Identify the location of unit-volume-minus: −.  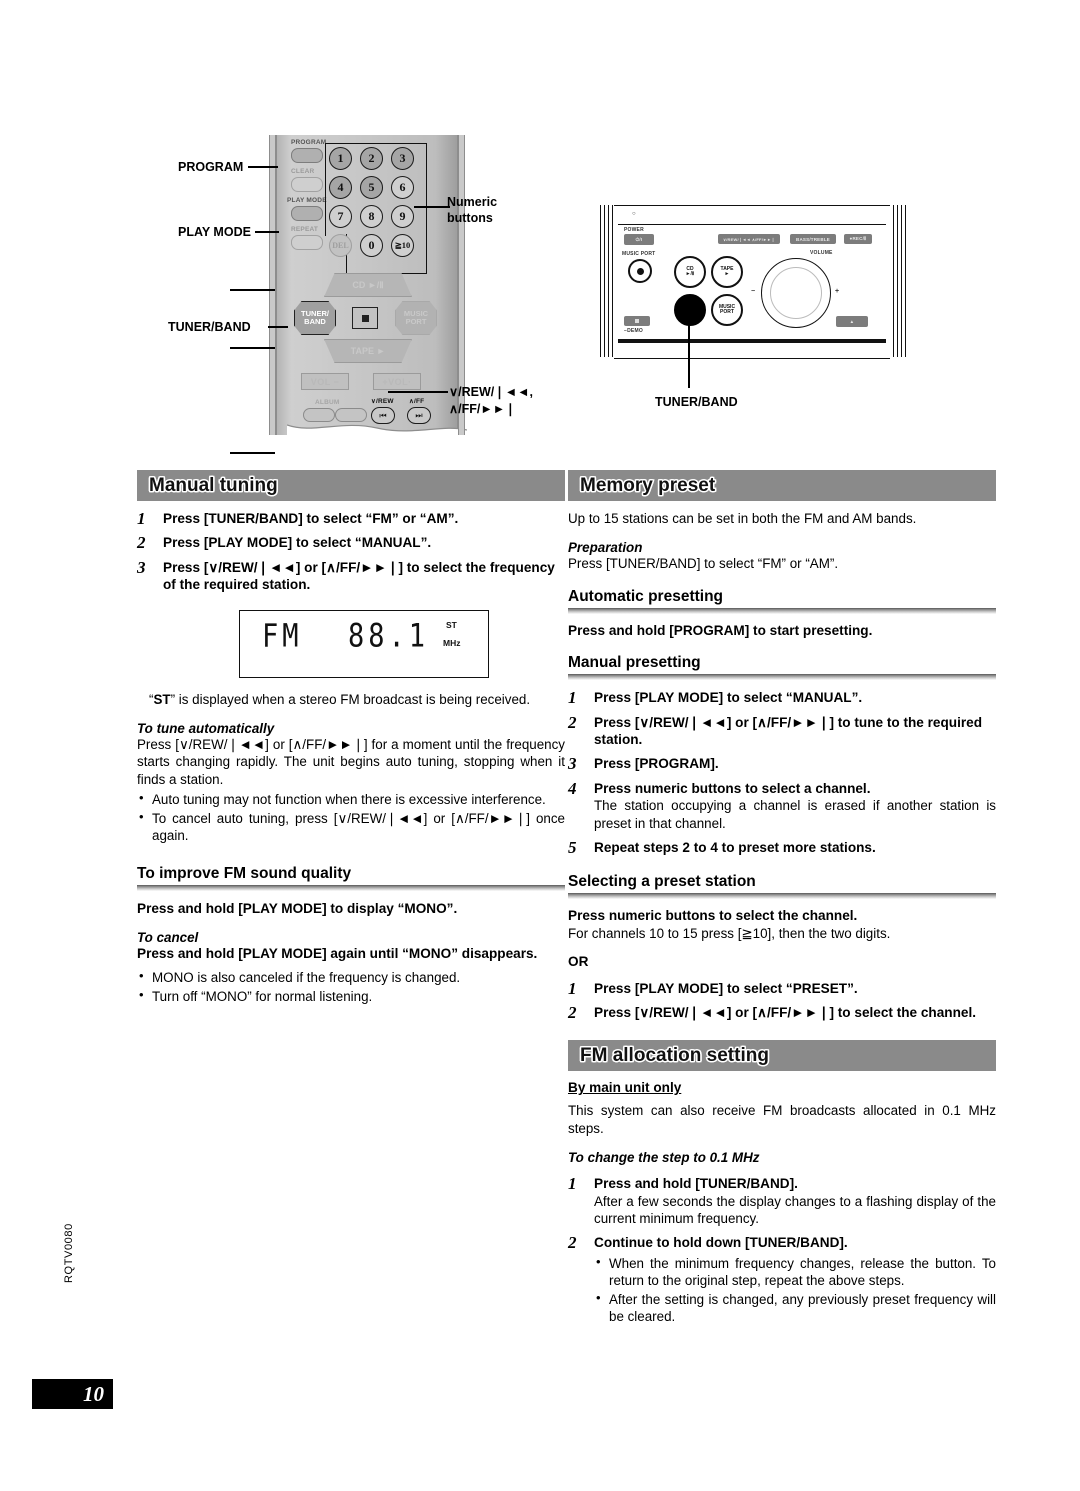
(753, 291).